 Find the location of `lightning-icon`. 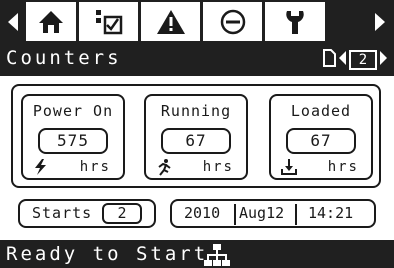

lightning-icon is located at coordinates (41, 167).